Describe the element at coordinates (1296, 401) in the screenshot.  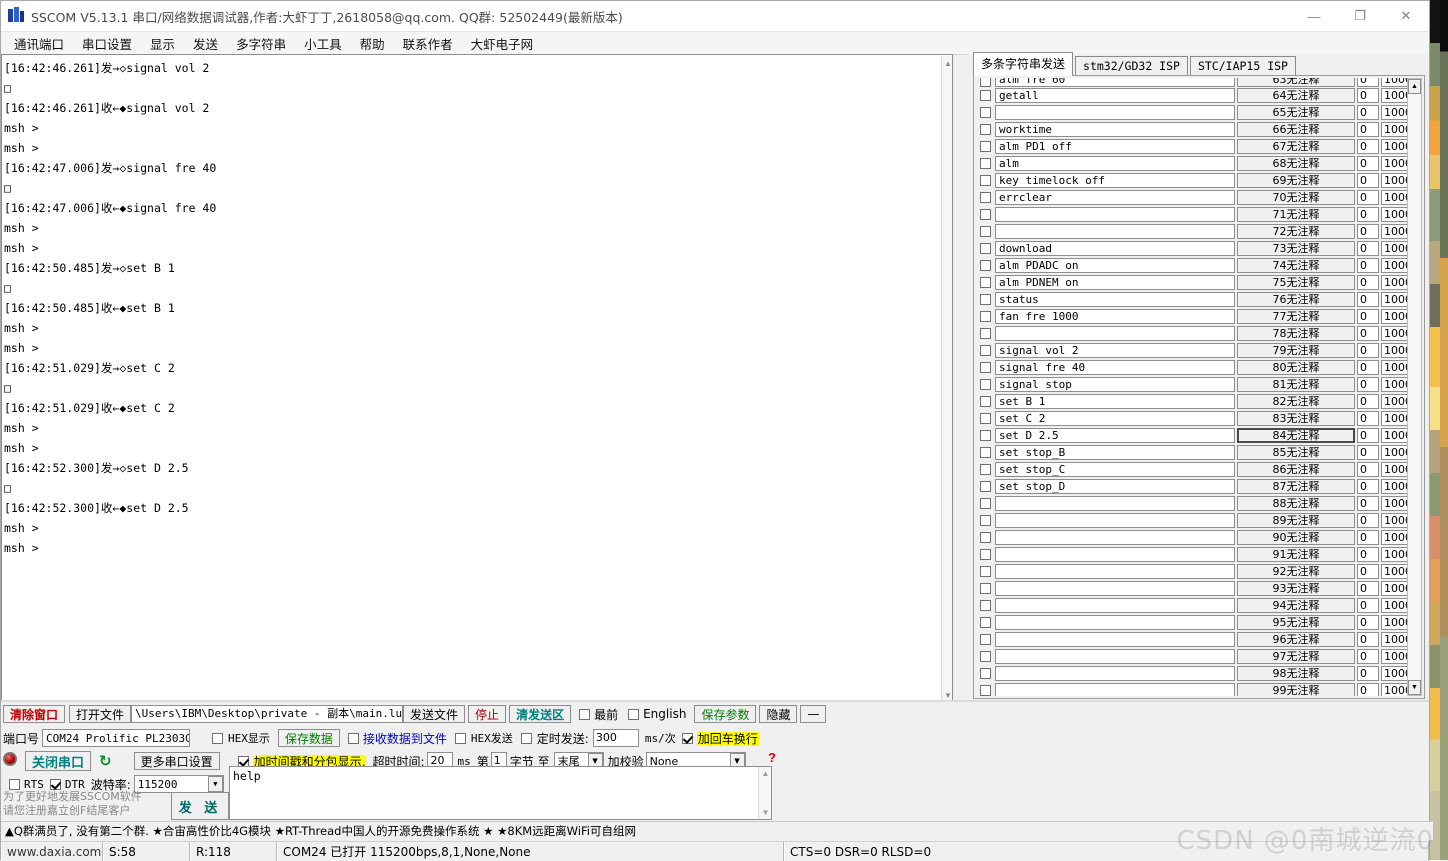
I see `command-send-button: 82无注释` at that location.